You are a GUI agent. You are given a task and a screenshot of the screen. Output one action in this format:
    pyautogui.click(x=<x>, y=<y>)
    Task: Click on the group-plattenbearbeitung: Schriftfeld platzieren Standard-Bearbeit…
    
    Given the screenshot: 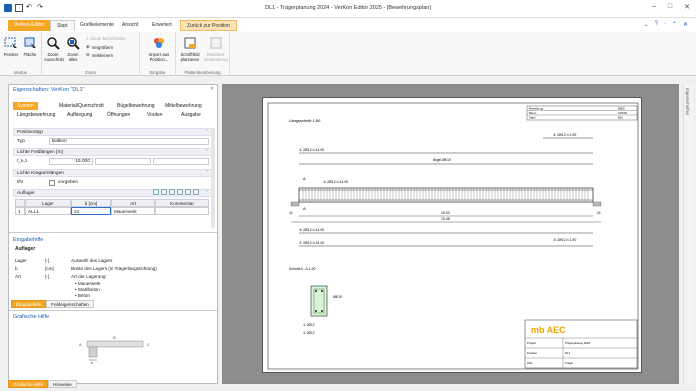 What is the action you would take?
    pyautogui.click(x=203, y=54)
    